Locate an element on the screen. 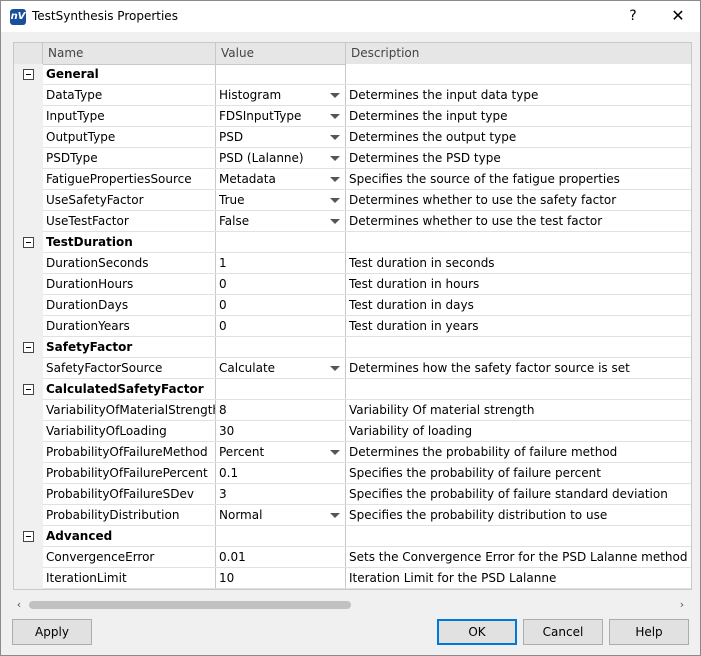  property-description: Determines the PSD type is located at coordinates (425, 158).